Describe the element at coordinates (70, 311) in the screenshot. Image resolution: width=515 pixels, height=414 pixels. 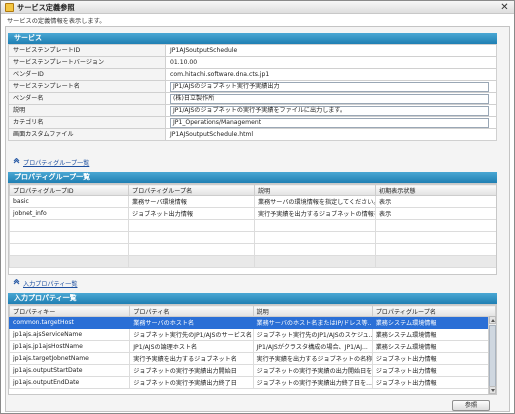
I see `column-header: プロパティキー` at that location.